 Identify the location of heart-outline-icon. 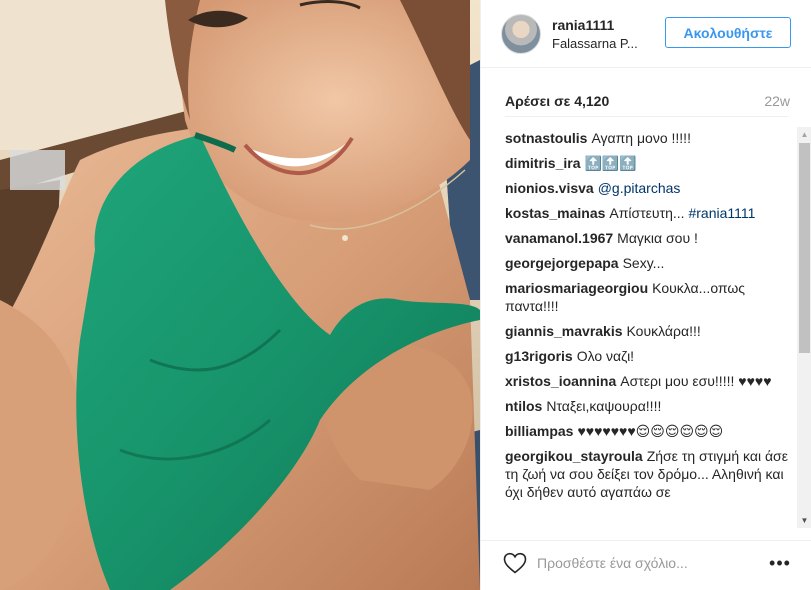
(515, 563).